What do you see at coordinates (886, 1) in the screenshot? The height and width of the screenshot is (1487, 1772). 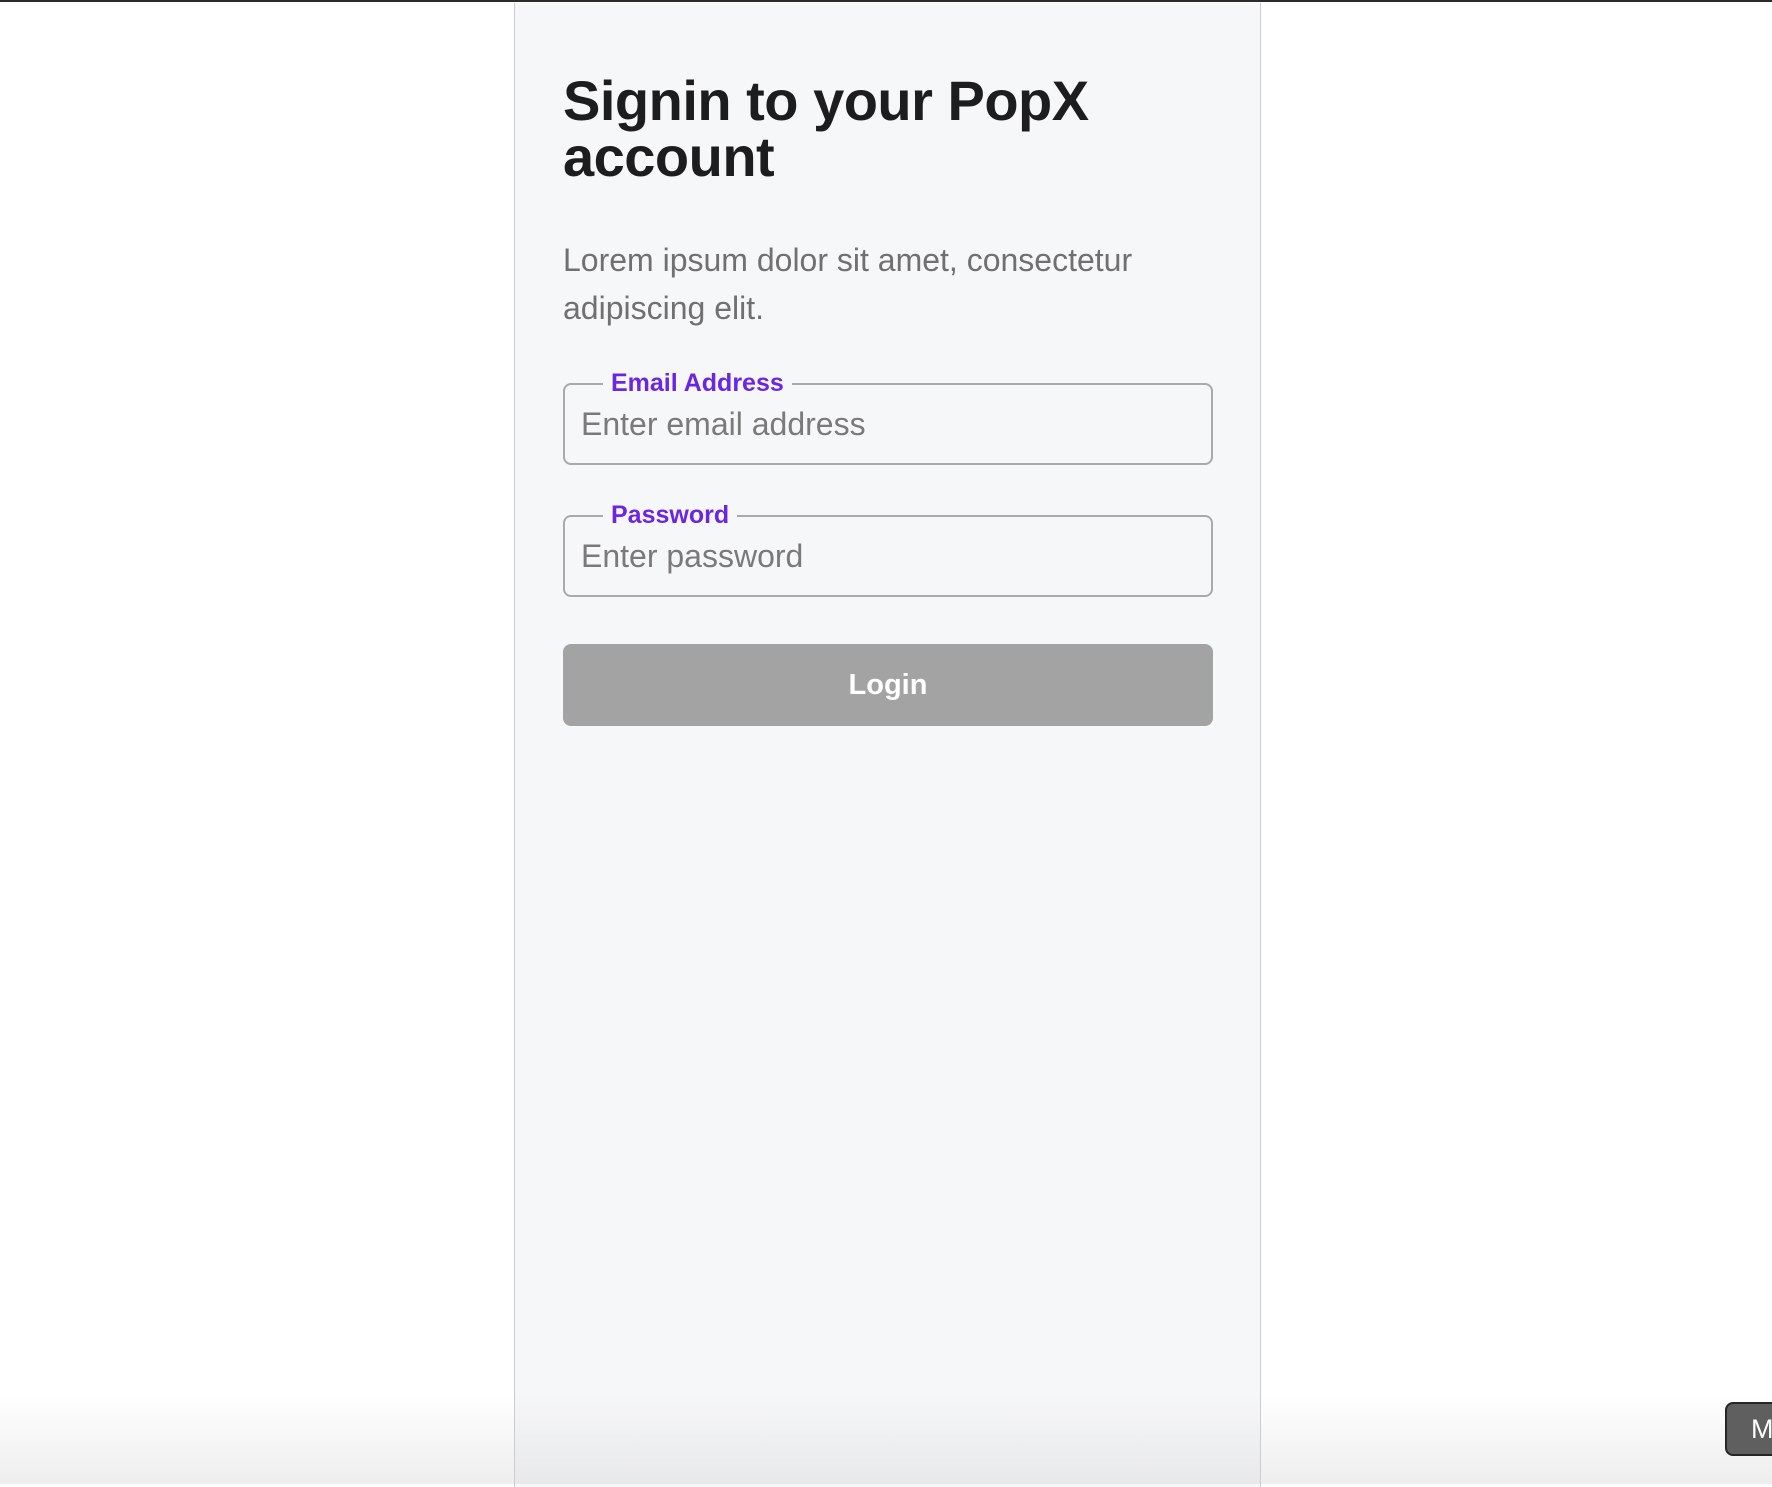 I see `top-border-line` at bounding box center [886, 1].